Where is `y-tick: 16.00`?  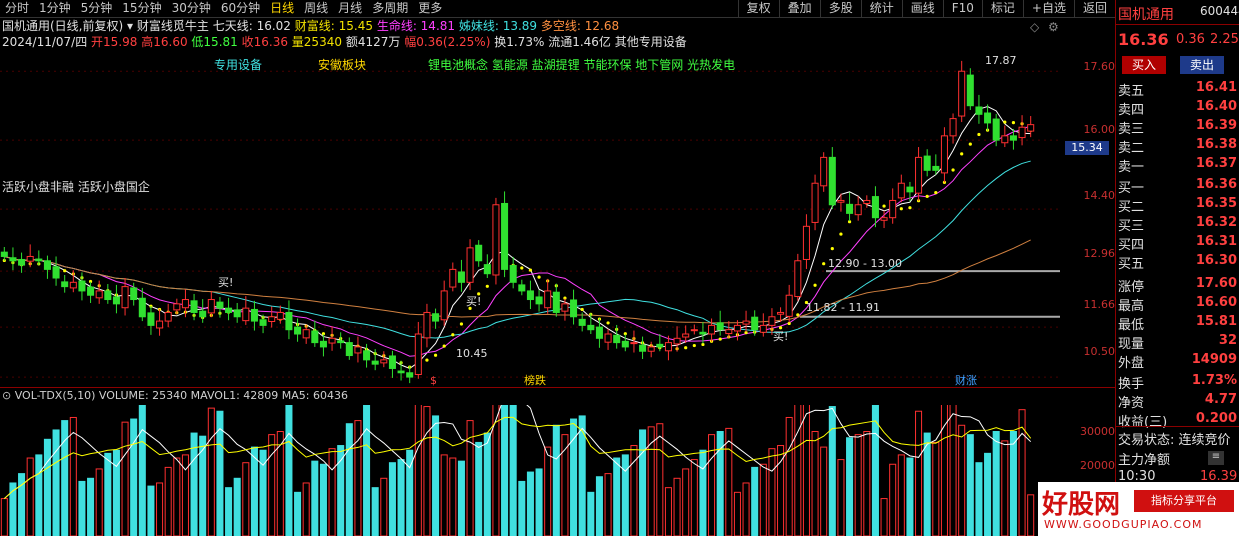 y-tick: 16.00 is located at coordinates (1099, 129).